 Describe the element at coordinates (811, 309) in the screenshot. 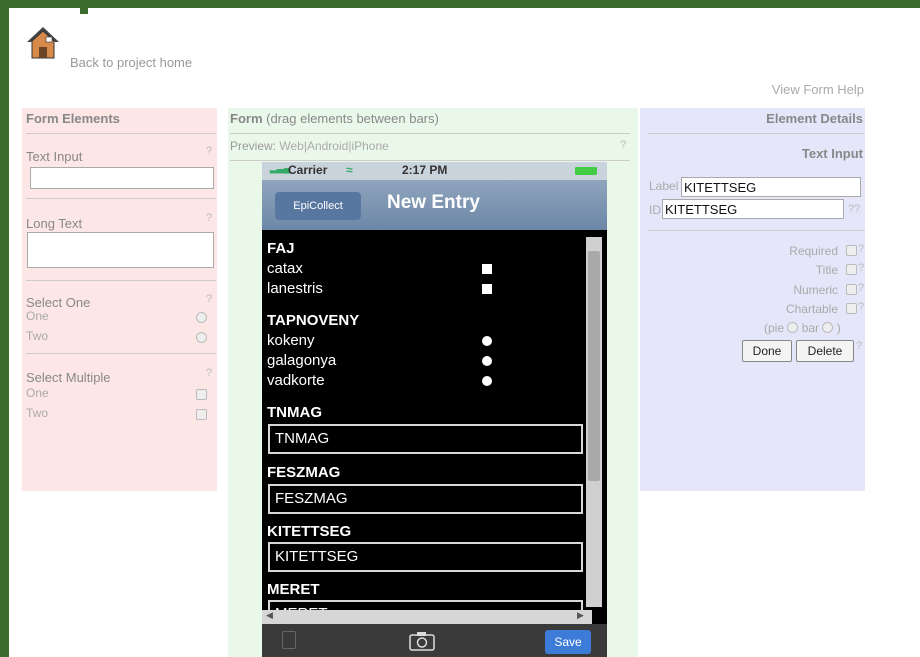

I see `chartable-label: Chartable` at that location.